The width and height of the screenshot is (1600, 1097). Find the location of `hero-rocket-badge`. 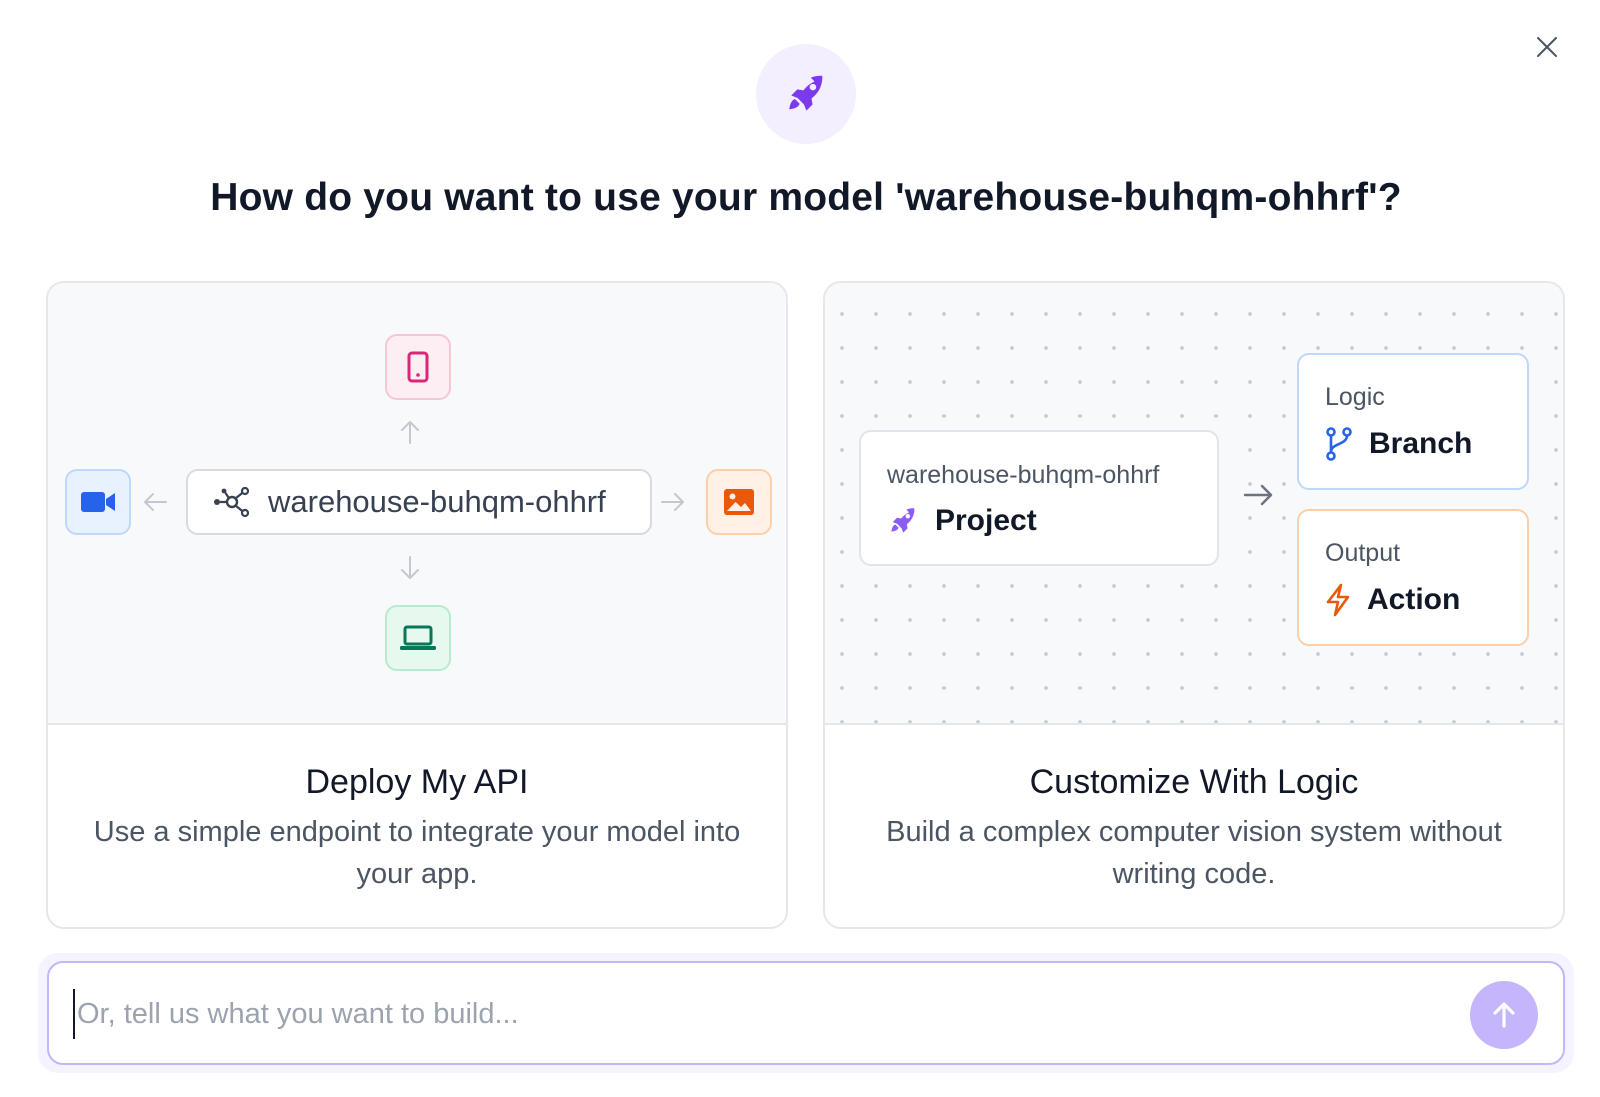

hero-rocket-badge is located at coordinates (806, 94).